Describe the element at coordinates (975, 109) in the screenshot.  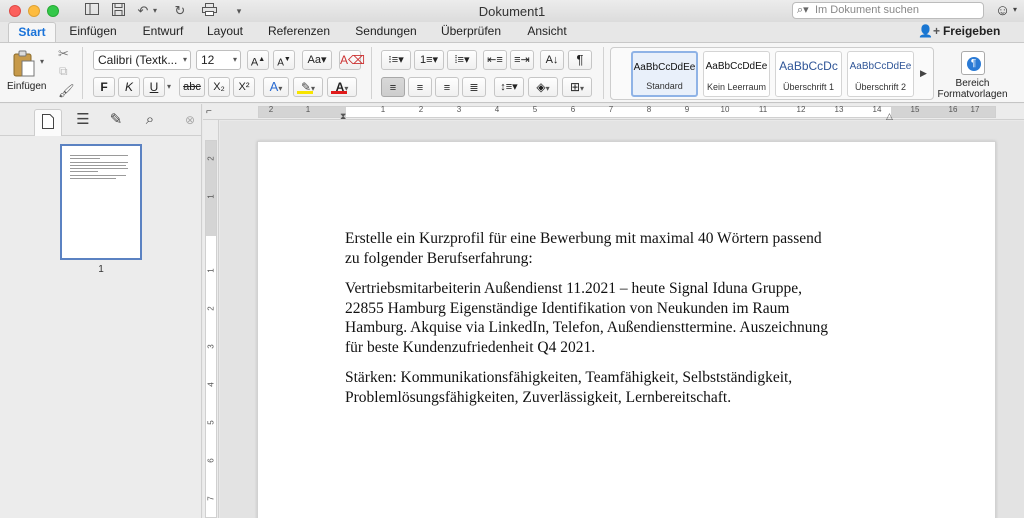
I see `ruler-number: 17` at that location.